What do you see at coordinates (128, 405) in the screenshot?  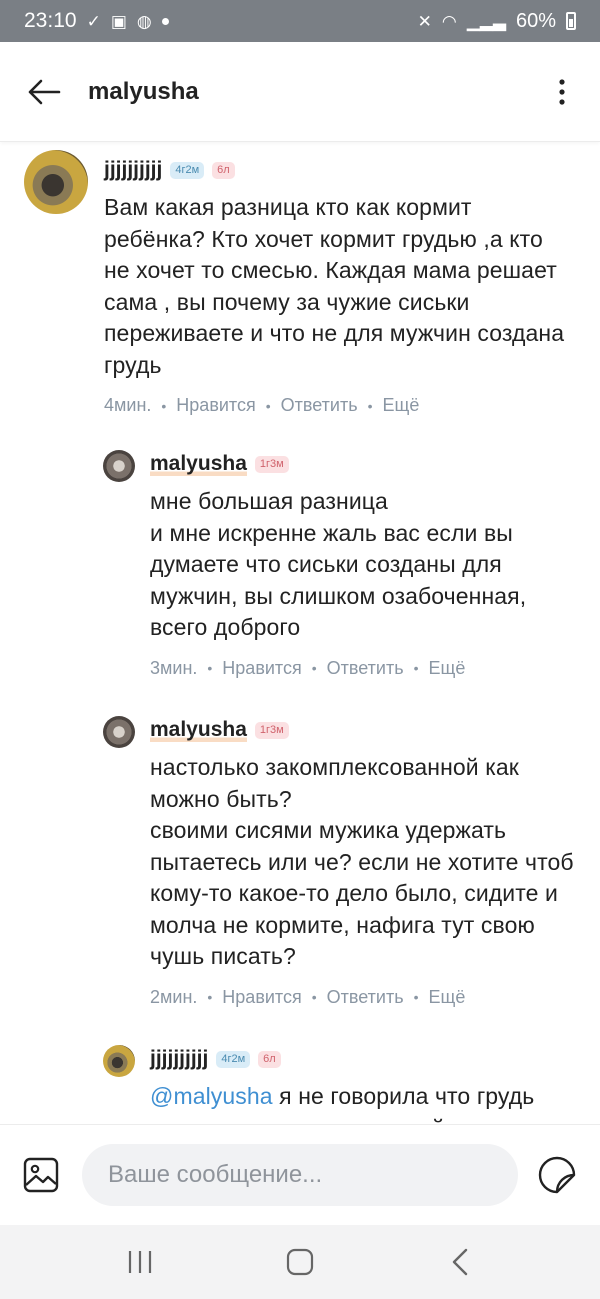 I see `comment-time: 4мин.` at bounding box center [128, 405].